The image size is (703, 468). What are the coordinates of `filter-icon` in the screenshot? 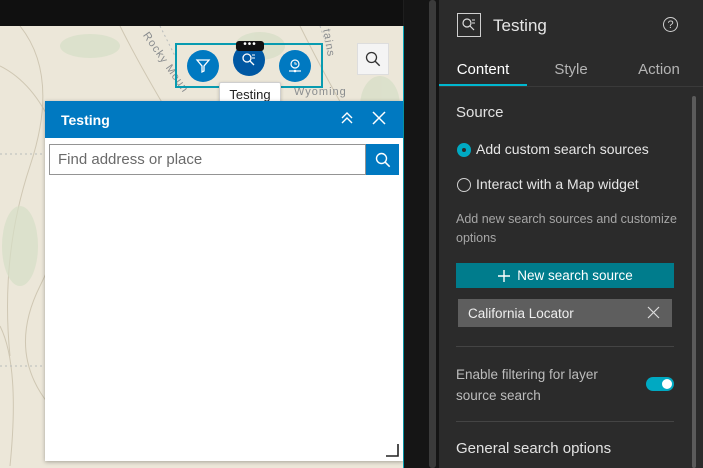 It's located at (203, 66).